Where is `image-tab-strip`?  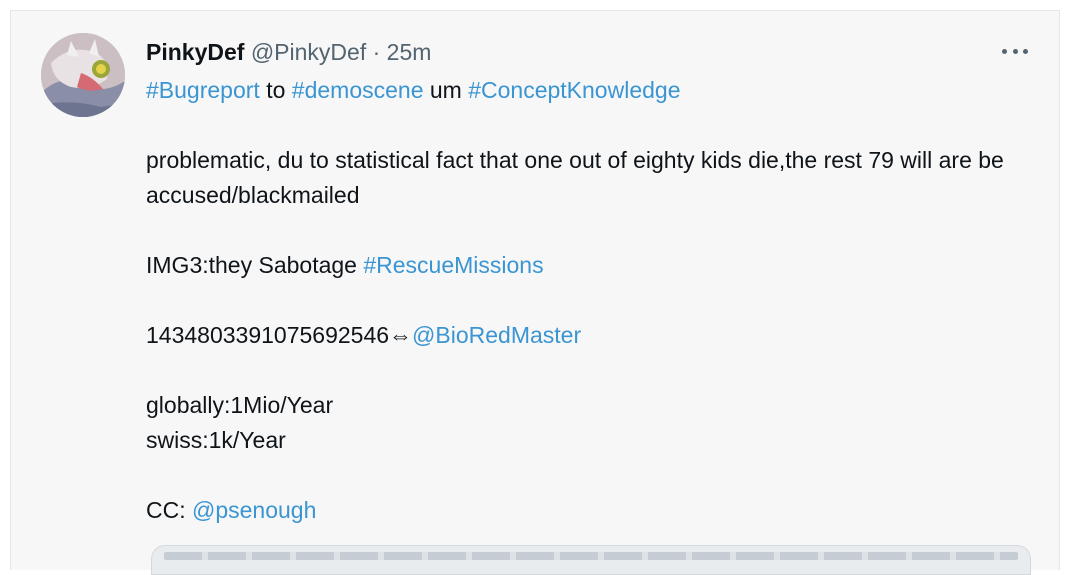
image-tab-strip is located at coordinates (591, 556).